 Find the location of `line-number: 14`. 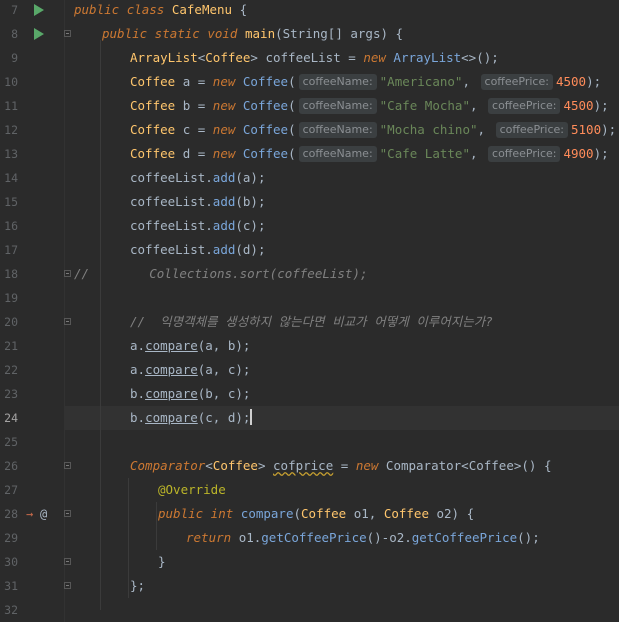

line-number: 14 is located at coordinates (11, 178).